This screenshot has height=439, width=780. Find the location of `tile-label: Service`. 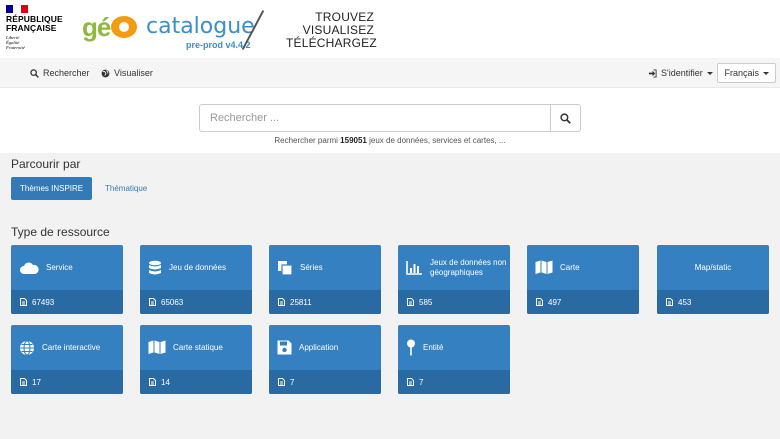

tile-label: Service is located at coordinates (59, 267).